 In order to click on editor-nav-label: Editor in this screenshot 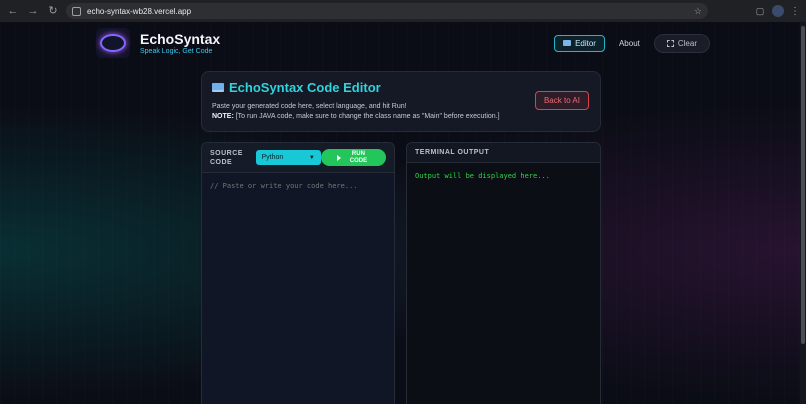, I will do `click(585, 43)`.